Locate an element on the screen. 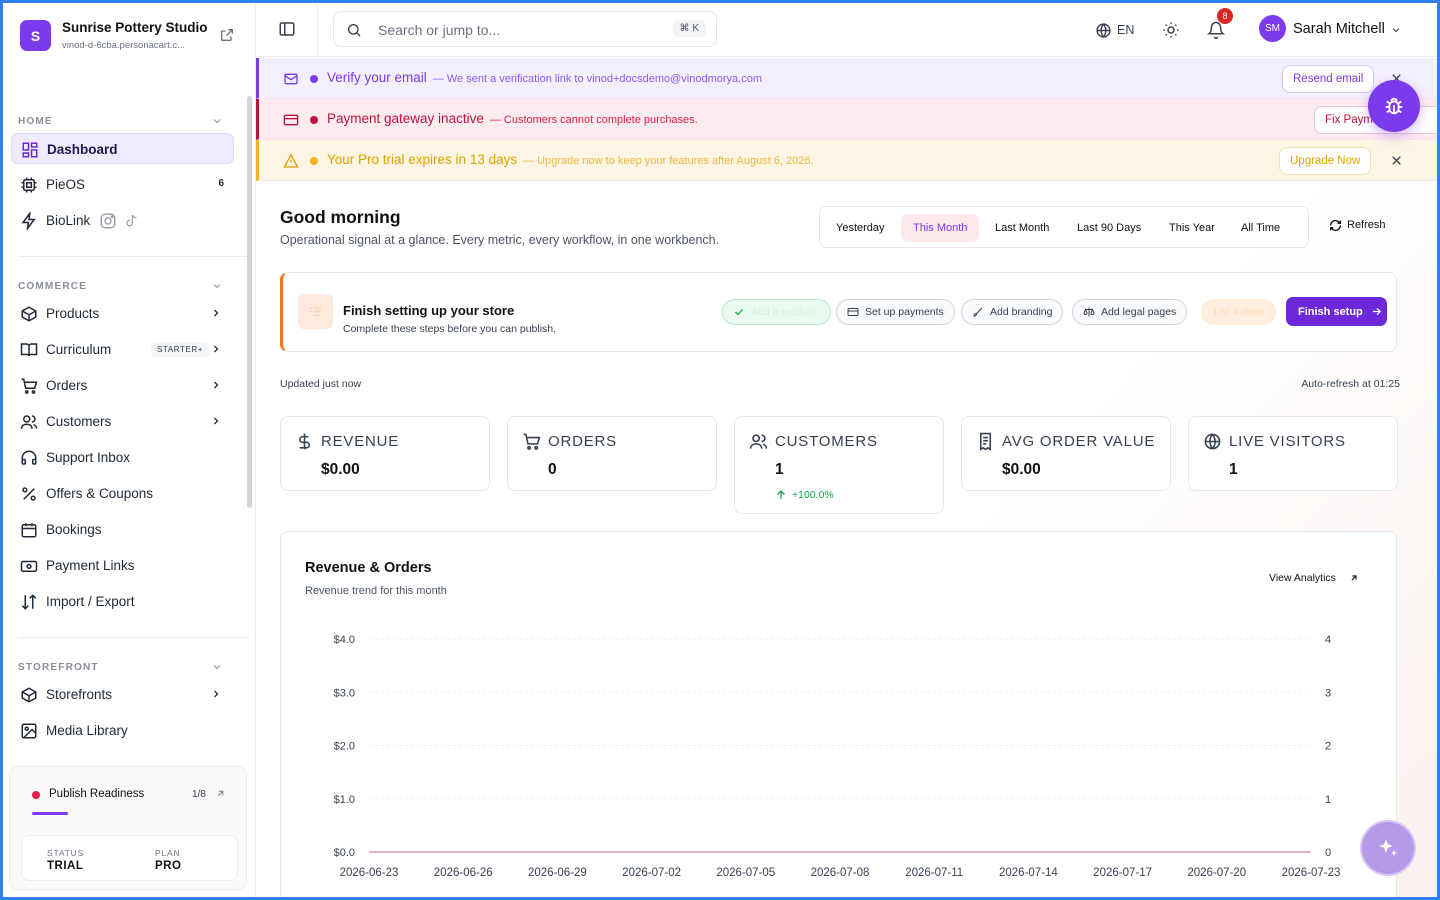 The image size is (1440, 900). range-all-time: All Time is located at coordinates (1260, 228).